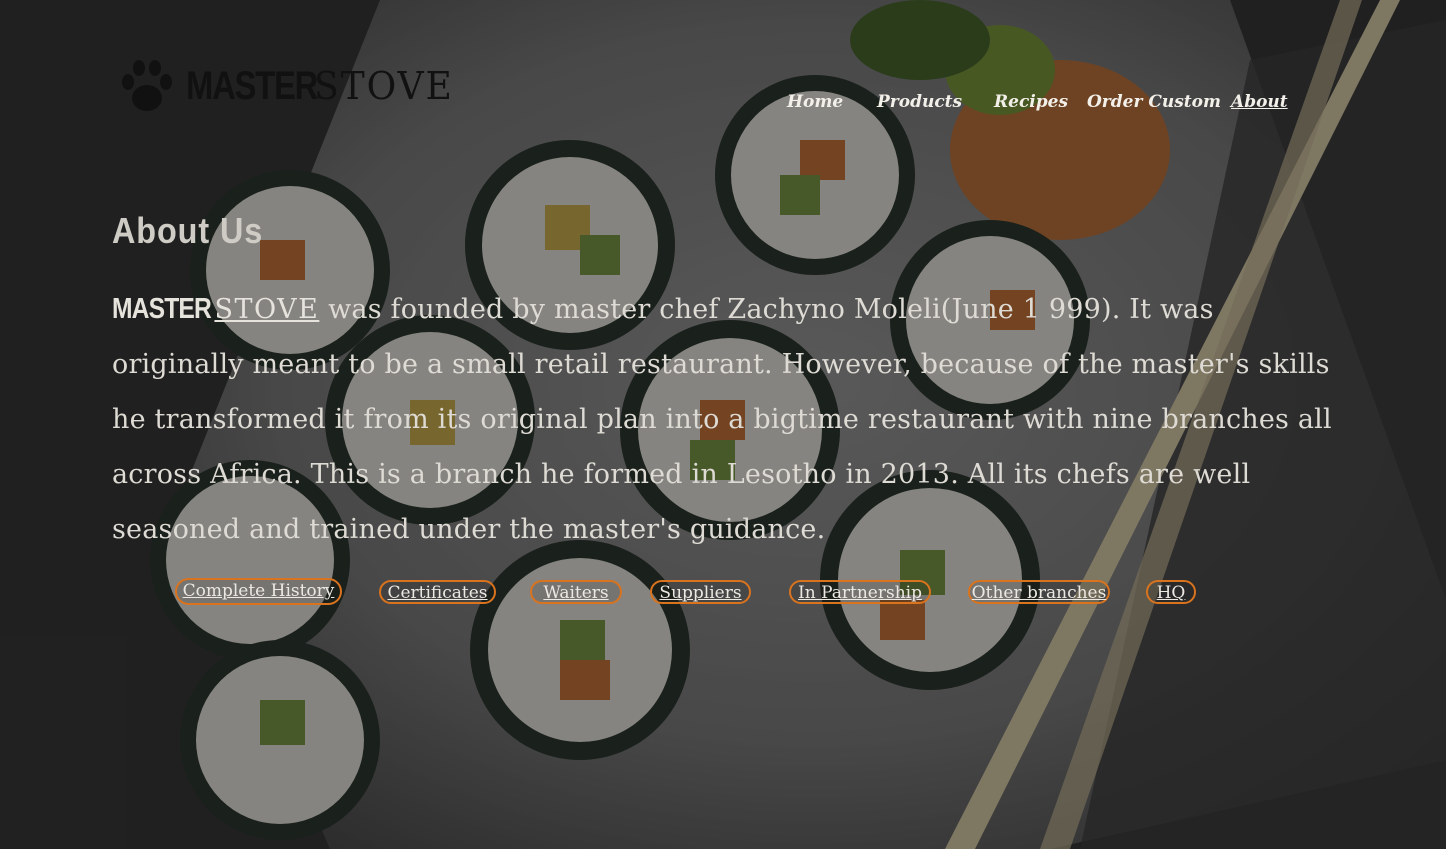  What do you see at coordinates (1031, 102) in the screenshot?
I see `nav-recipes: Recipes` at bounding box center [1031, 102].